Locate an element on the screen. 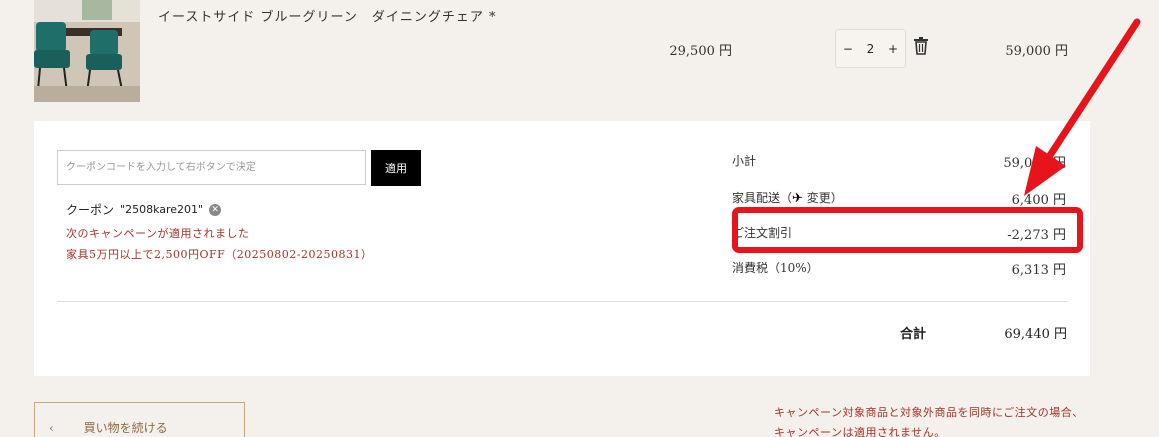 The image size is (1159, 437). tax-label: 消費税（10%） is located at coordinates (775, 268).